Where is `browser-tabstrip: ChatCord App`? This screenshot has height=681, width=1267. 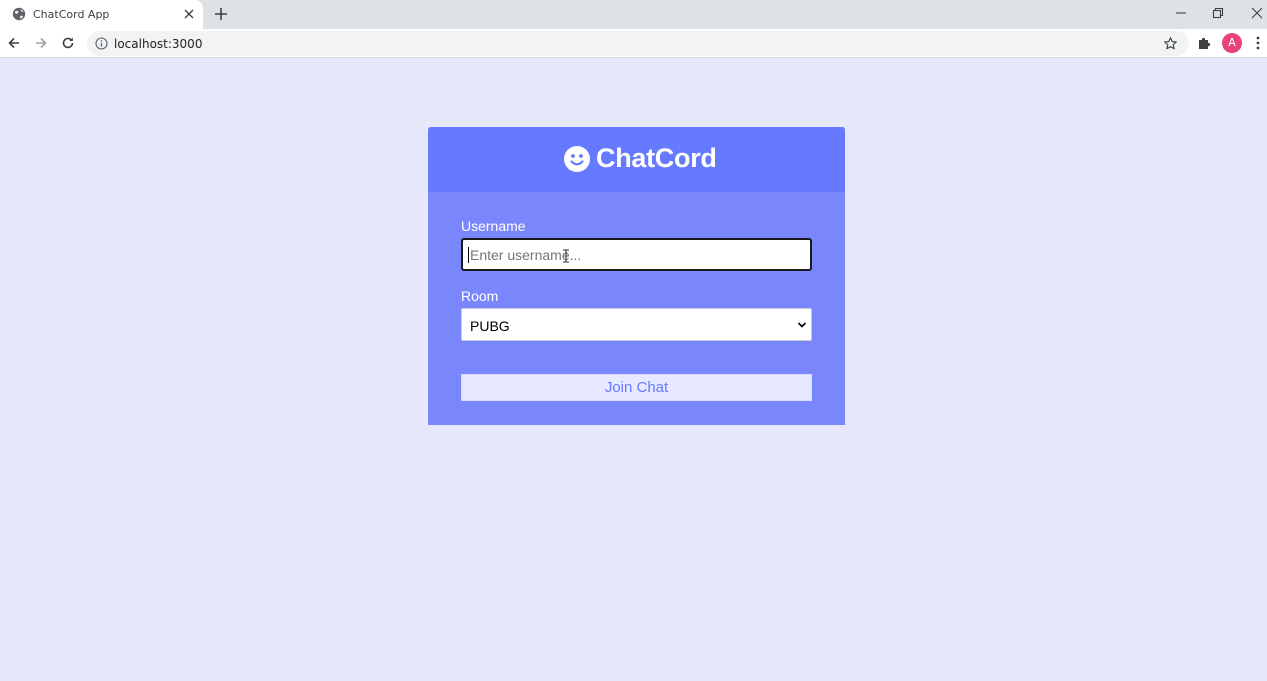 browser-tabstrip: ChatCord App is located at coordinates (633, 14).